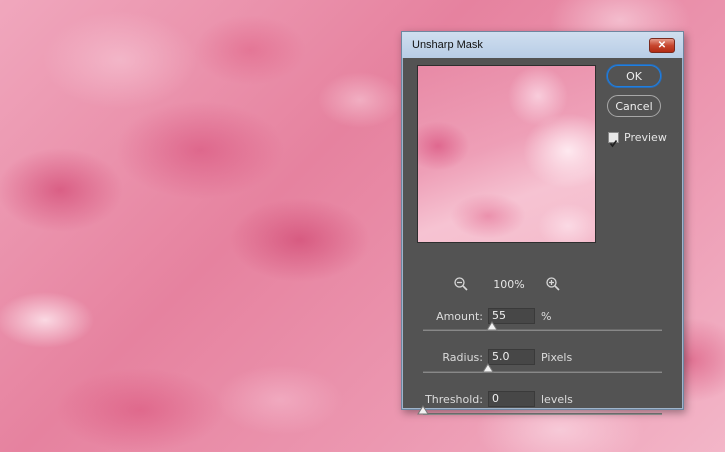 The height and width of the screenshot is (452, 725). I want to click on close-icon: ✕, so click(662, 45).